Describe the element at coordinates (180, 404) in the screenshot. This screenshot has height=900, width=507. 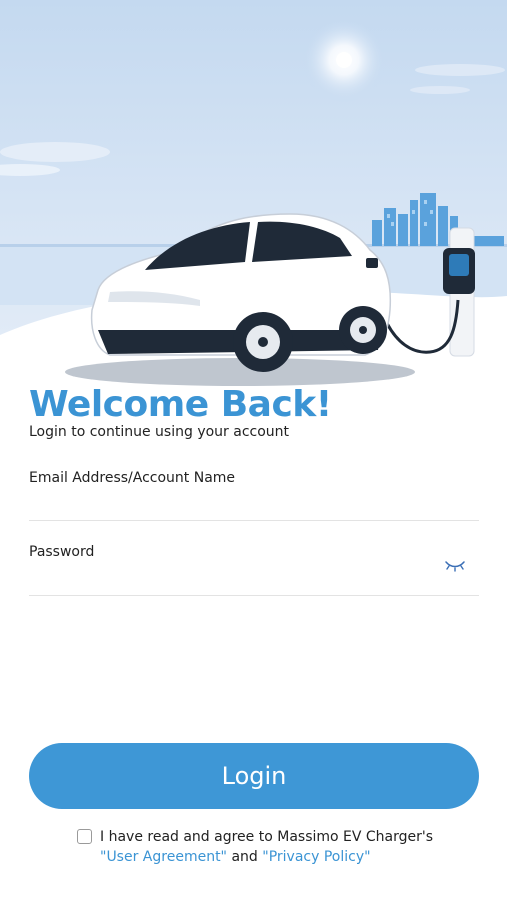
I see `welcome-title: Welcome Back!` at that location.